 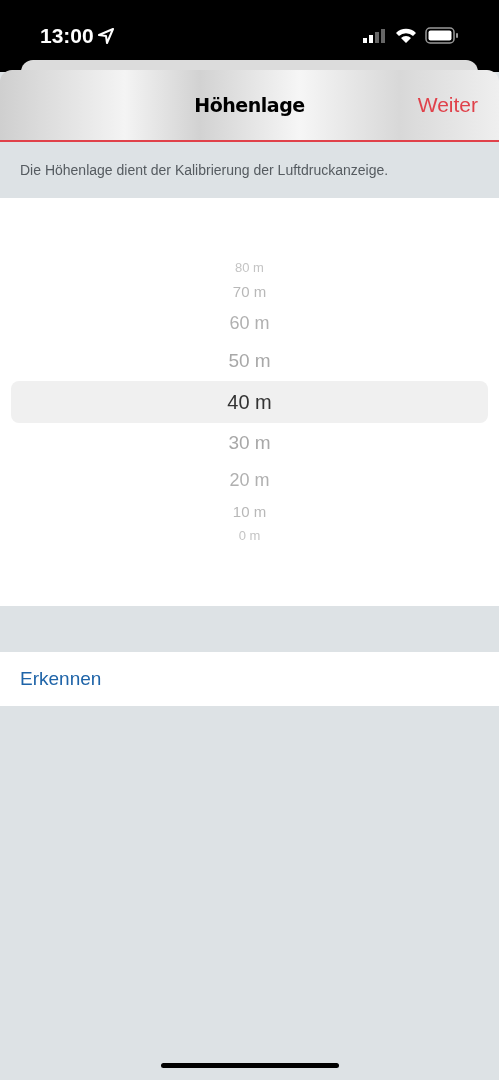 What do you see at coordinates (61, 679) in the screenshot?
I see `detect-button: Erkennen` at bounding box center [61, 679].